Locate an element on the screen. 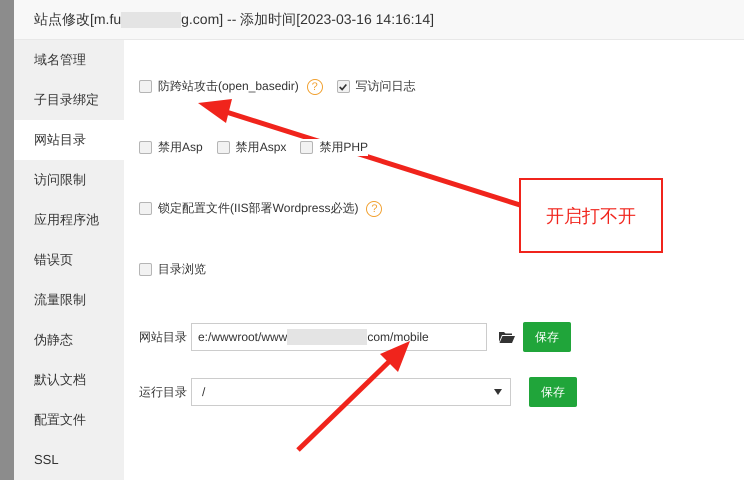  sidebar-item: 网站目录 is located at coordinates (69, 140).